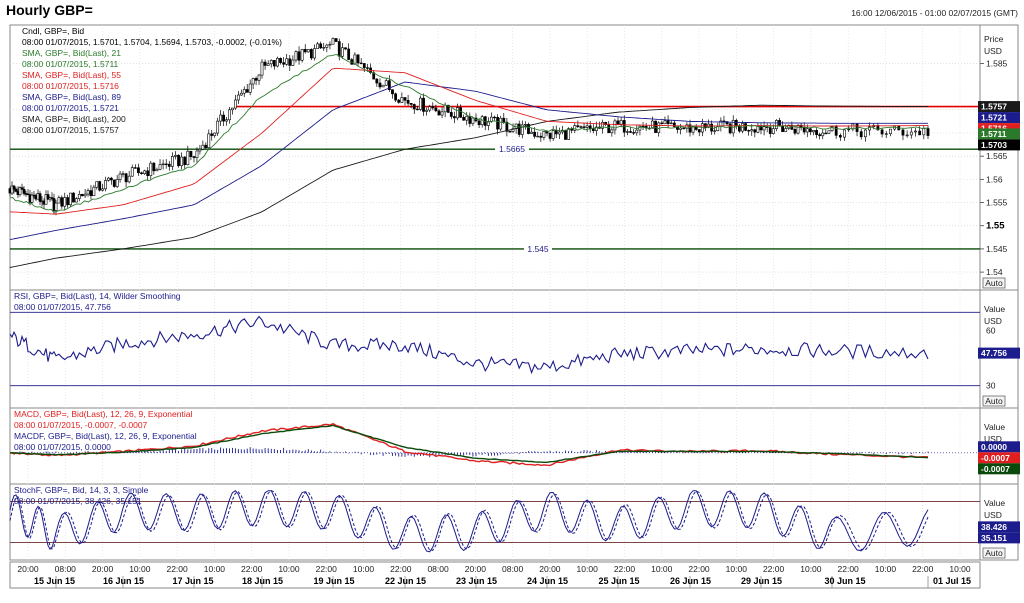 This screenshot has width=1024, height=603. What do you see at coordinates (997, 203) in the screenshot?
I see `price-tick-label: 1.555` at bounding box center [997, 203].